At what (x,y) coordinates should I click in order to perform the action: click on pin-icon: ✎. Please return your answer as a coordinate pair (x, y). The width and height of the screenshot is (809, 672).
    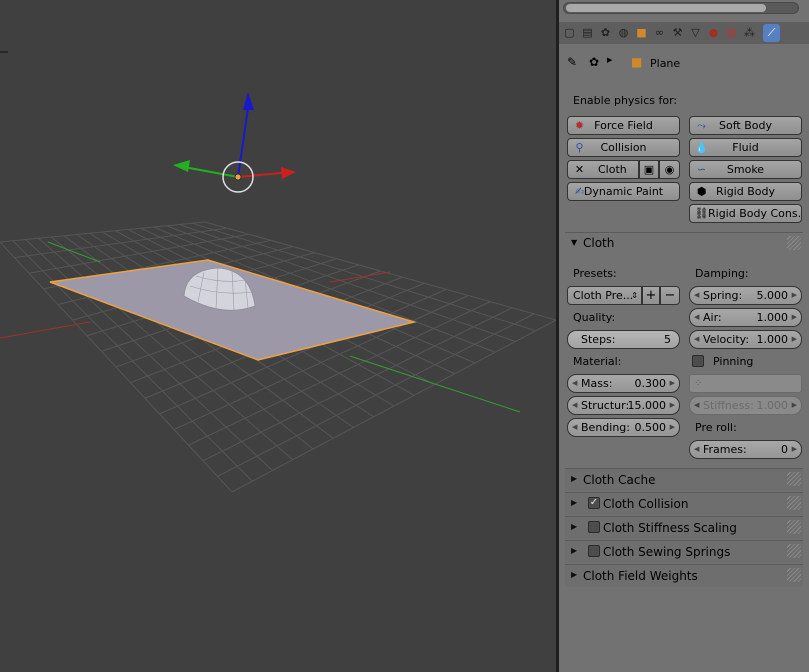
    Looking at the image, I should click on (572, 62).